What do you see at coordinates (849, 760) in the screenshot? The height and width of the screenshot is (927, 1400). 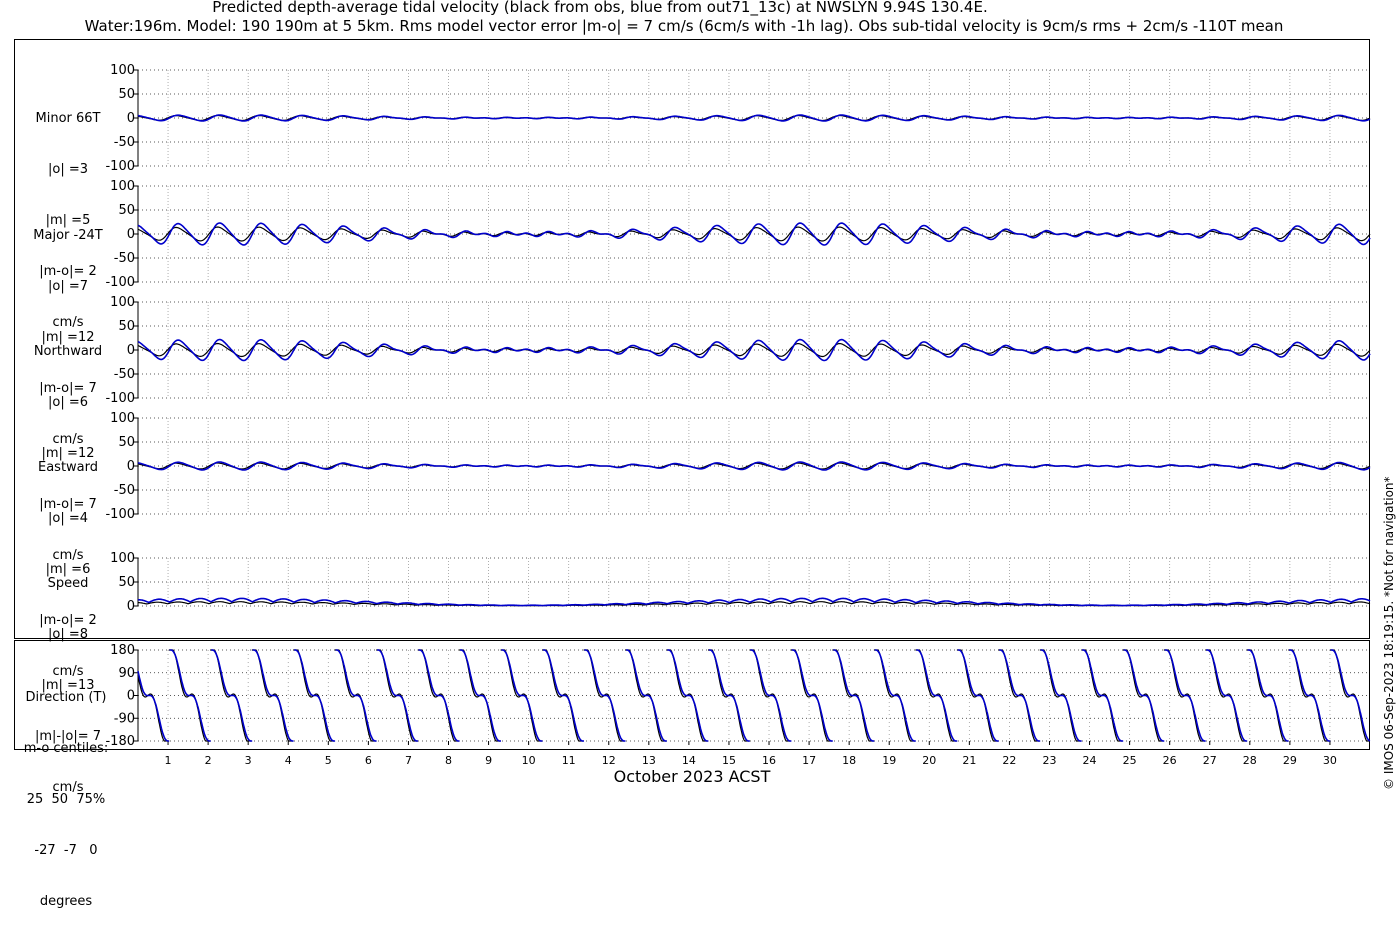 I see `x-tick-label: 18` at bounding box center [849, 760].